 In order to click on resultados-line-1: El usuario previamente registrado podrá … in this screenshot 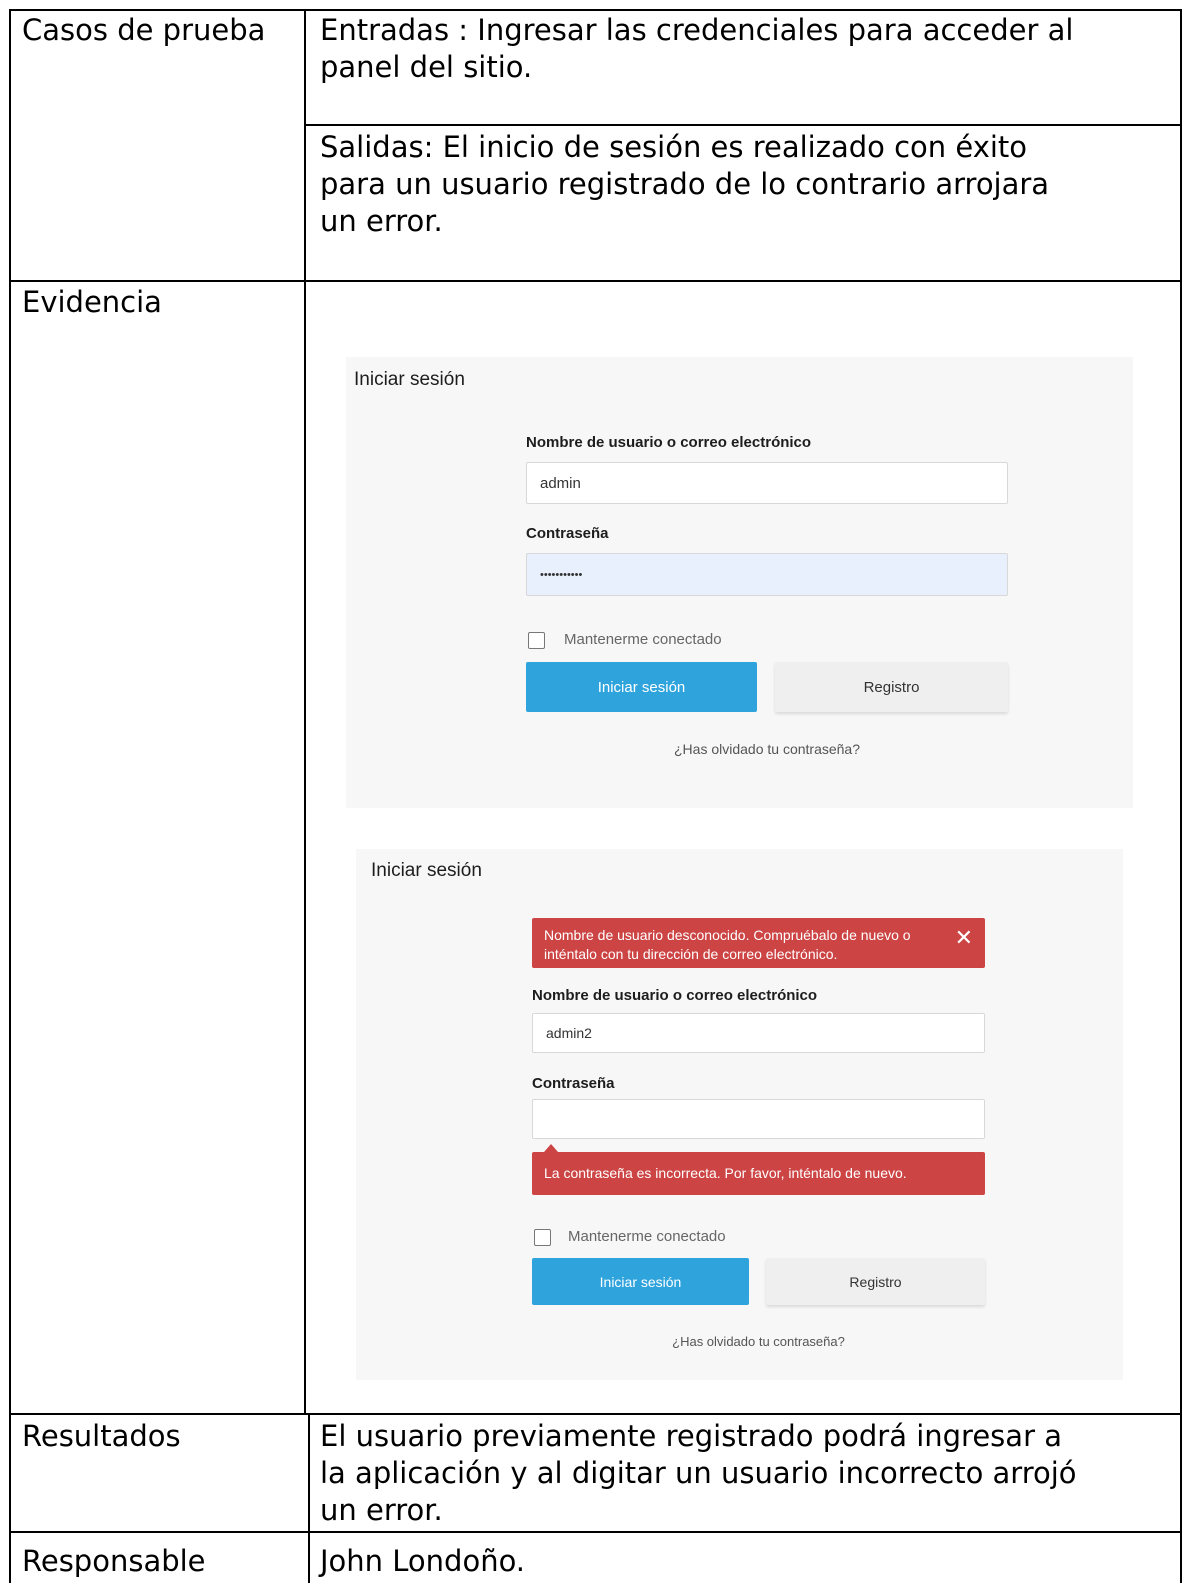, I will do `click(691, 1436)`.